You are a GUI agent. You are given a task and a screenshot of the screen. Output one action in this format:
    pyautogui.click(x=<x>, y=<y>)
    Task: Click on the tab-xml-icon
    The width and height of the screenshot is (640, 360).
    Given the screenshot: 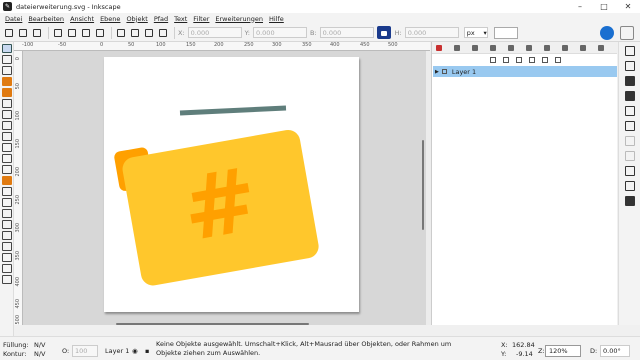 What is the action you would take?
    pyautogui.click(x=529, y=47)
    